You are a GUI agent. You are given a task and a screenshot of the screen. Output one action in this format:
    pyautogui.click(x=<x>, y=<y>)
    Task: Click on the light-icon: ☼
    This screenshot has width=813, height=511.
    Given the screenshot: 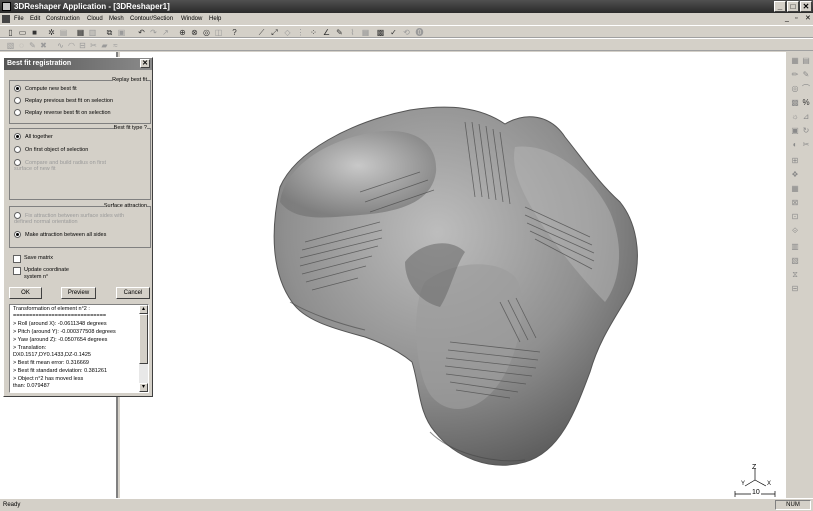 What is the action you would take?
    pyautogui.click(x=795, y=117)
    